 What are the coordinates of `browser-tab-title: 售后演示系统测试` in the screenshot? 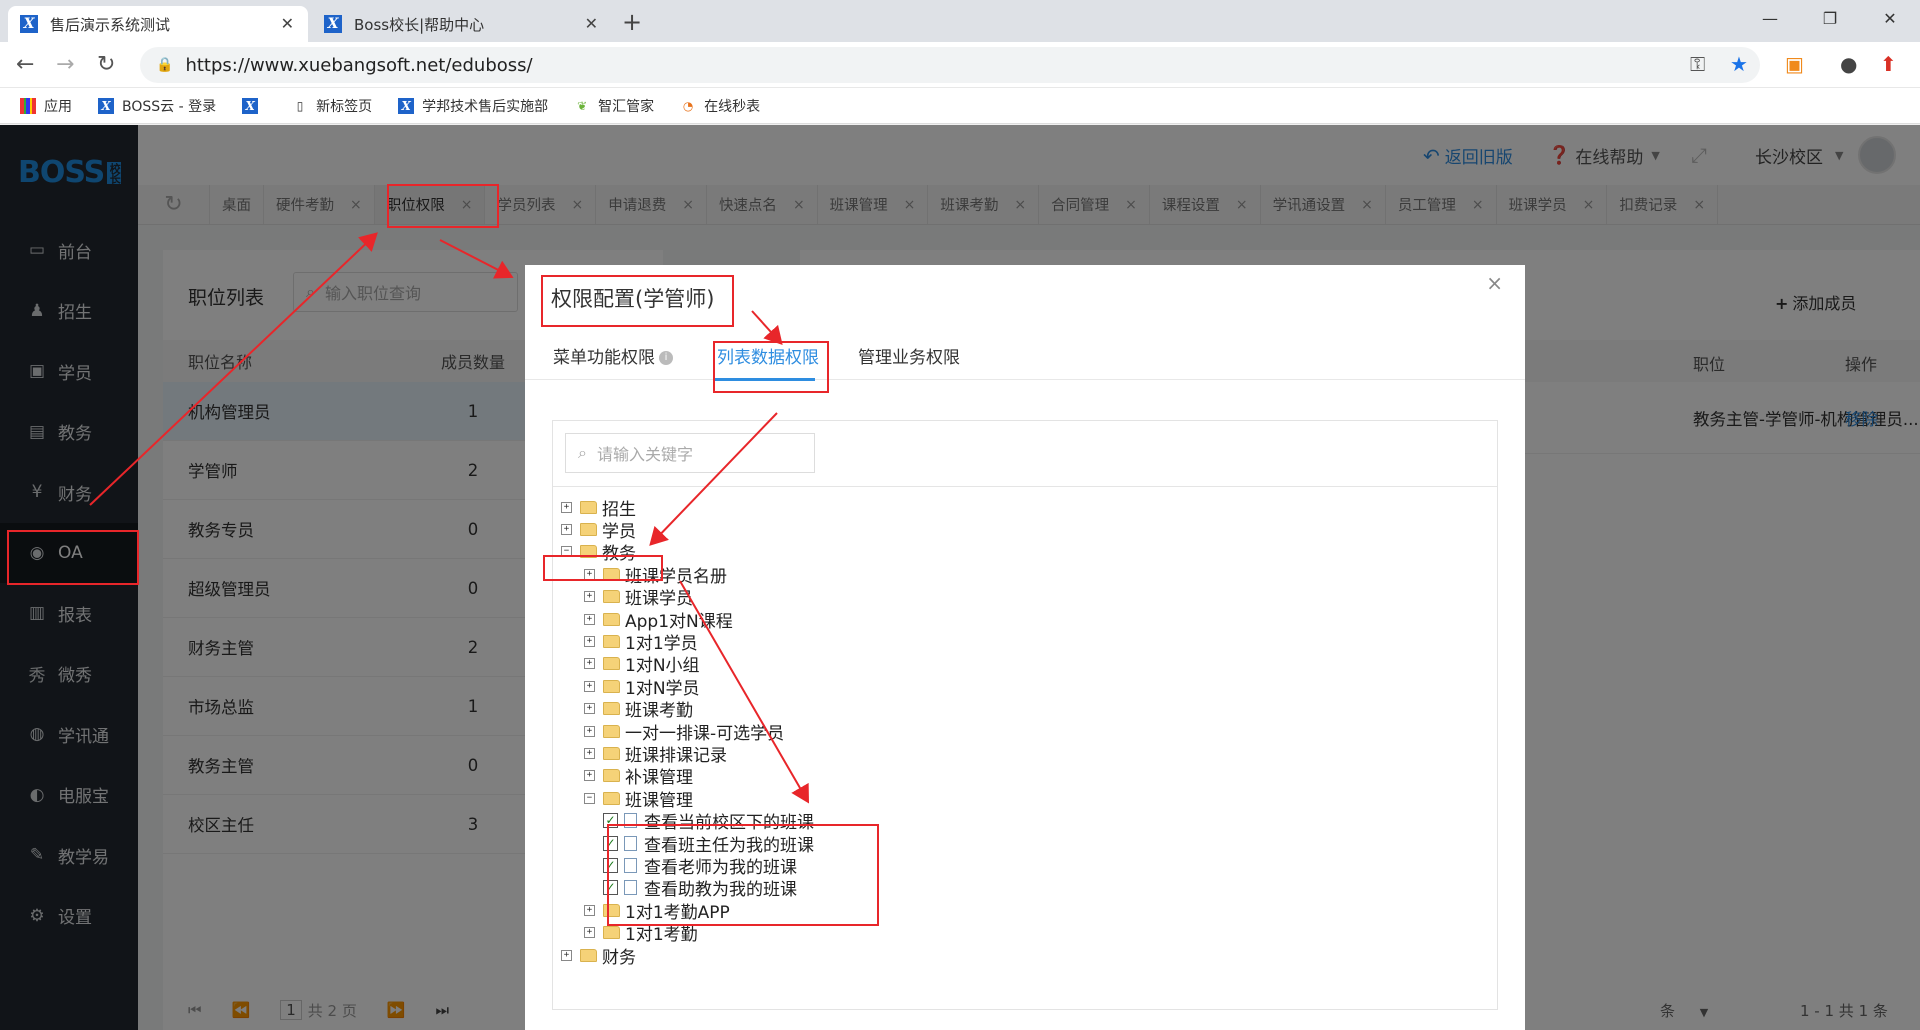 It's located at (110, 24).